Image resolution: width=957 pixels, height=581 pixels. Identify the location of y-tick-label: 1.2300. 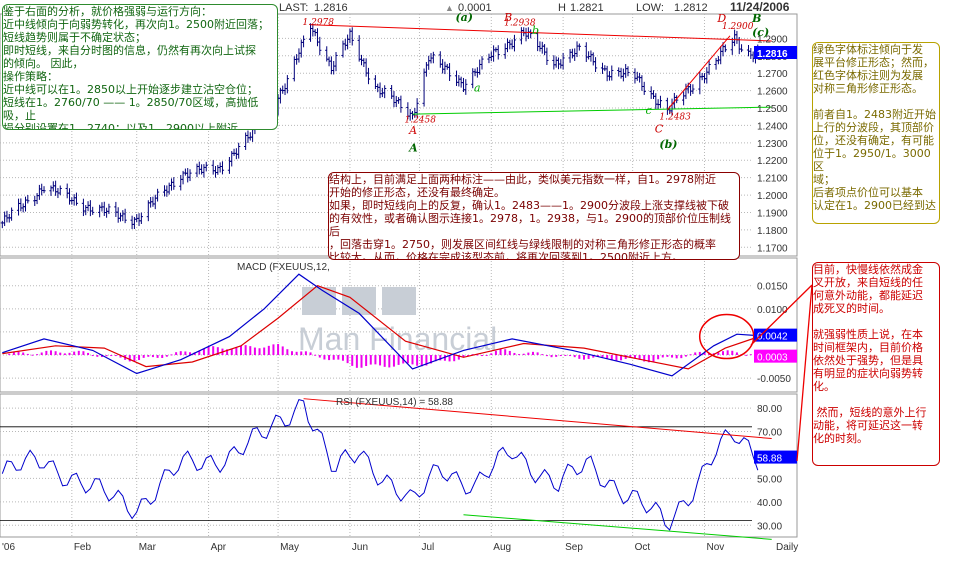
(772, 144).